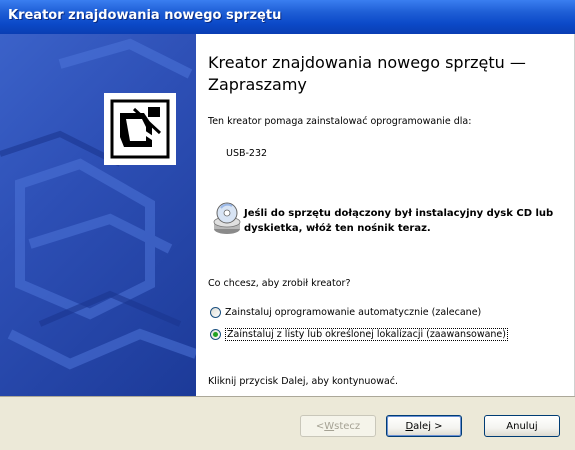 The width and height of the screenshot is (575, 450). I want to click on radio-advanced, so click(215, 334).